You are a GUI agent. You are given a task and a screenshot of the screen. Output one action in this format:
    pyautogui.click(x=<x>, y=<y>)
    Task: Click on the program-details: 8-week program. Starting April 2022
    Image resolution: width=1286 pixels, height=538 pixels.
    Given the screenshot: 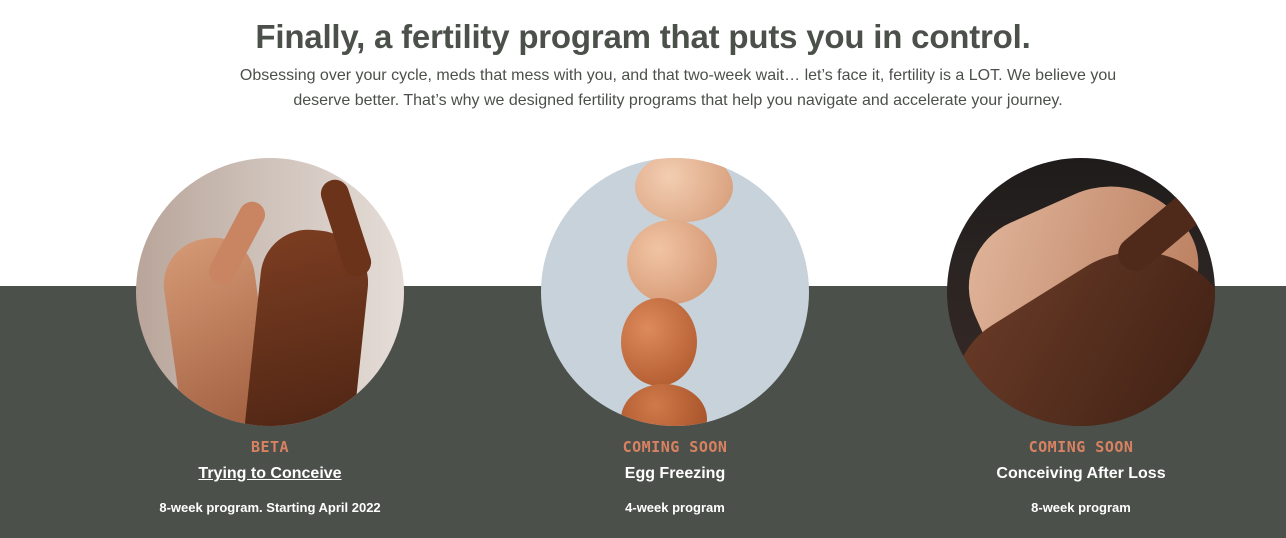 What is the action you would take?
    pyautogui.click(x=270, y=507)
    